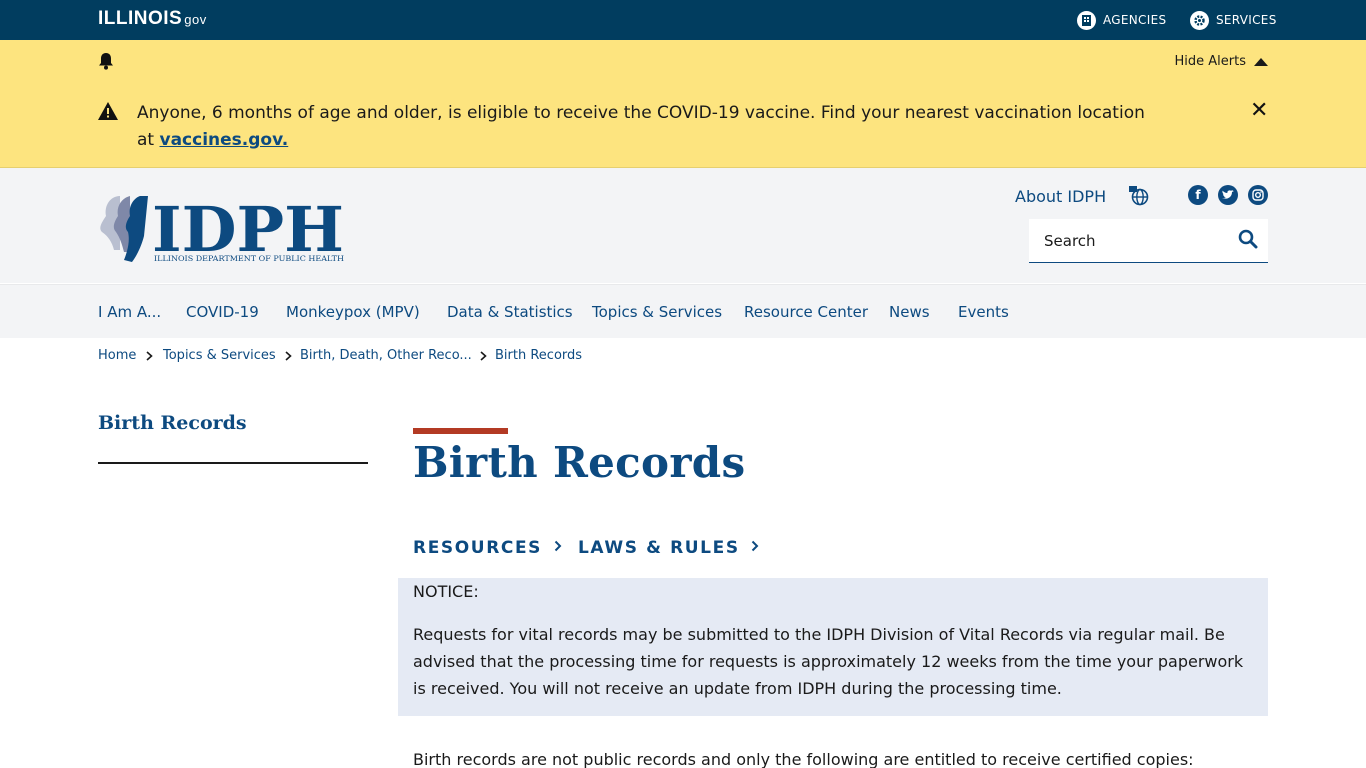 Image resolution: width=1366 pixels, height=768 pixels. I want to click on nav-item-monkeypox: Monkeypox (MPV), so click(353, 312).